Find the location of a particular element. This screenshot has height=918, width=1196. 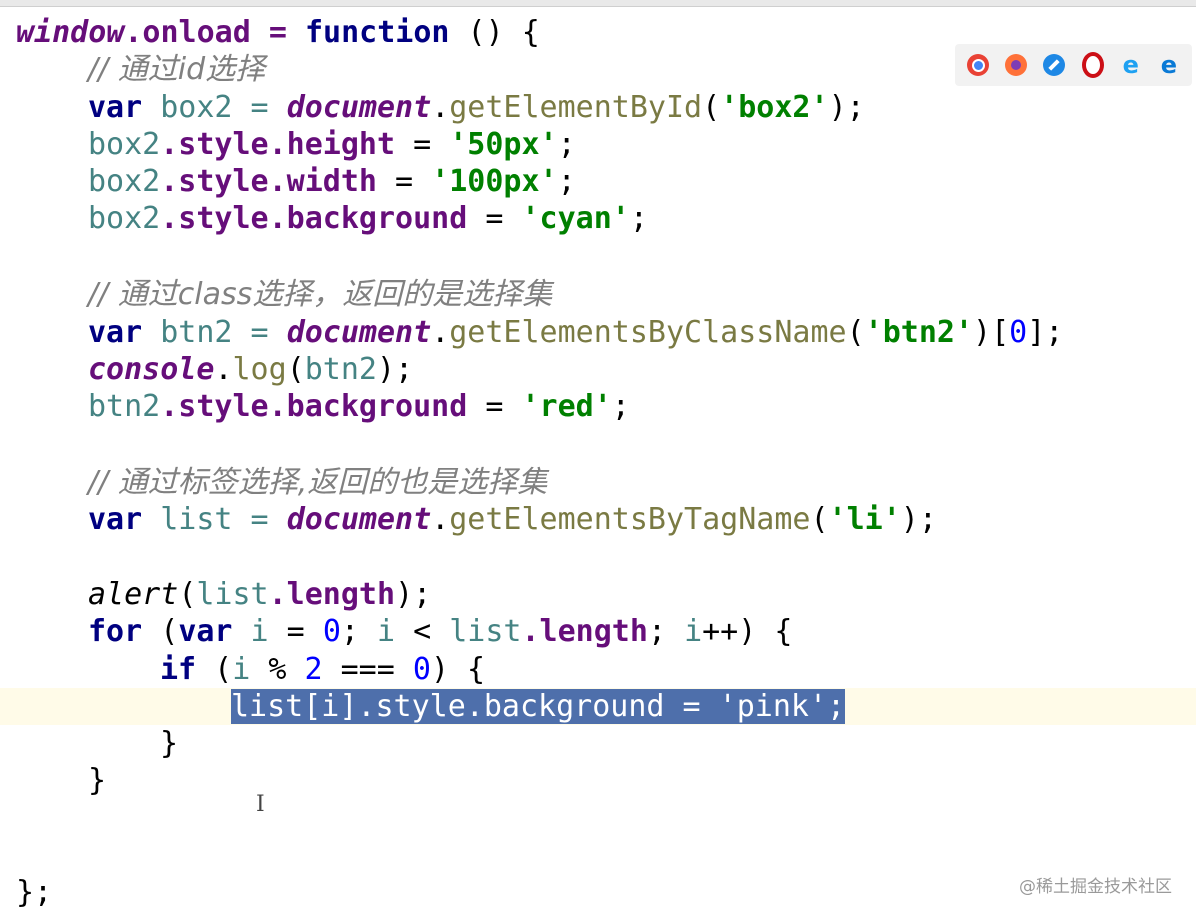

token-string: 'box2' is located at coordinates (774, 107).